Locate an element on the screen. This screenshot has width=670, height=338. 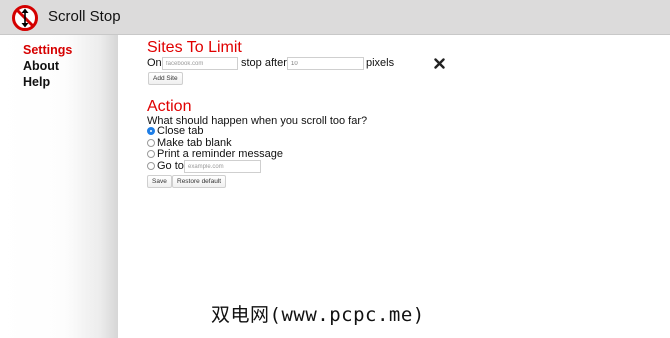
radio-print-reminder is located at coordinates (151, 154).